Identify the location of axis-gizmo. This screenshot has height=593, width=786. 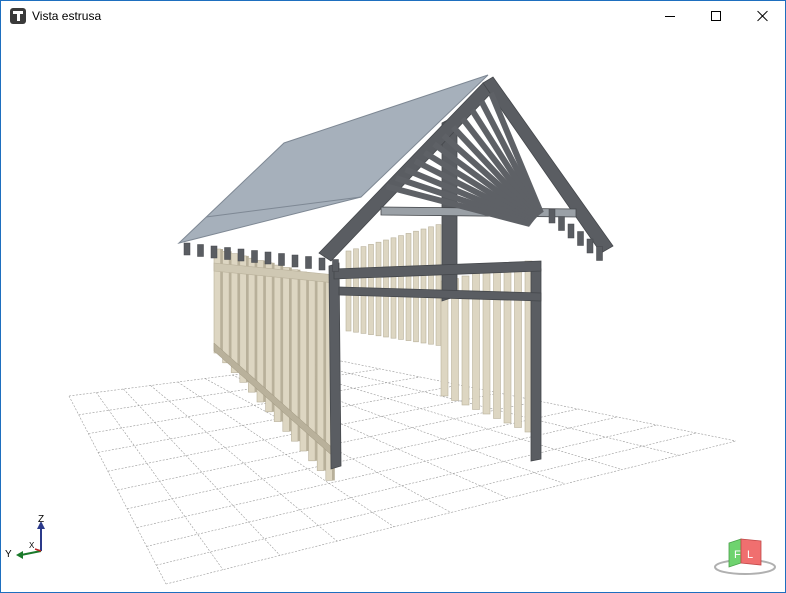
(30, 540).